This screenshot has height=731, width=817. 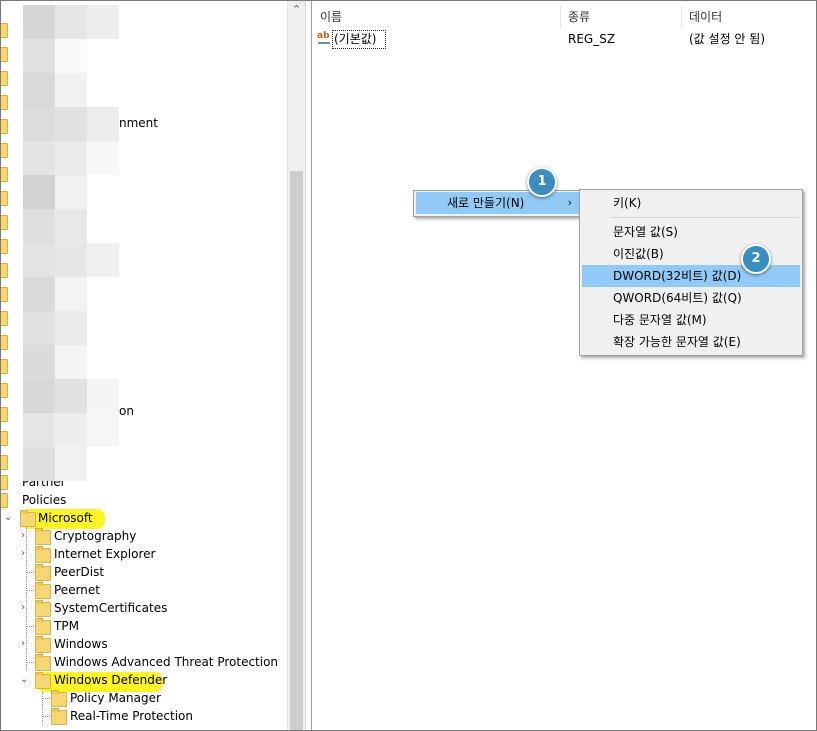 I want to click on menu-item-label: 이진값(B), so click(x=638, y=254).